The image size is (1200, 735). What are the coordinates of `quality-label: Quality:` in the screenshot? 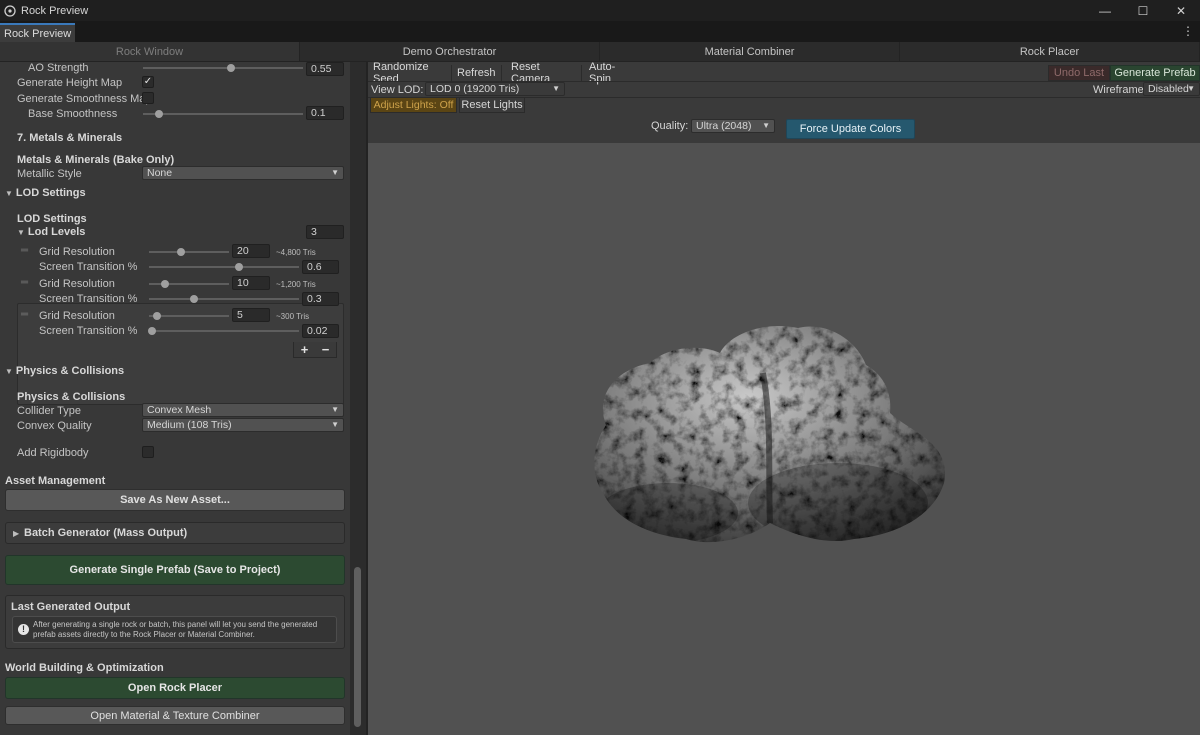 It's located at (670, 126).